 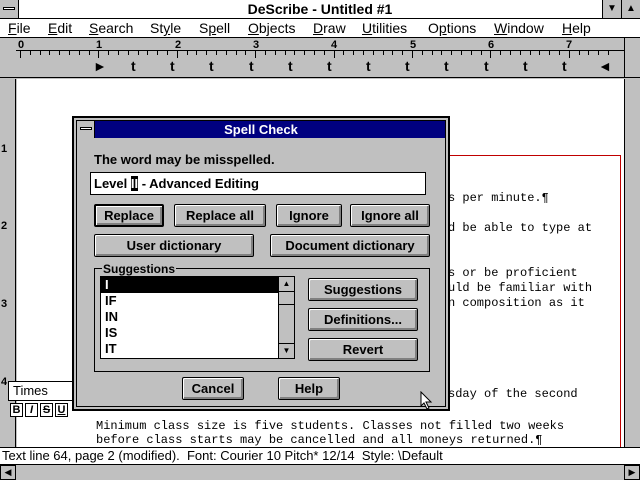 I want to click on ignore-button: Ignore, so click(x=309, y=215).